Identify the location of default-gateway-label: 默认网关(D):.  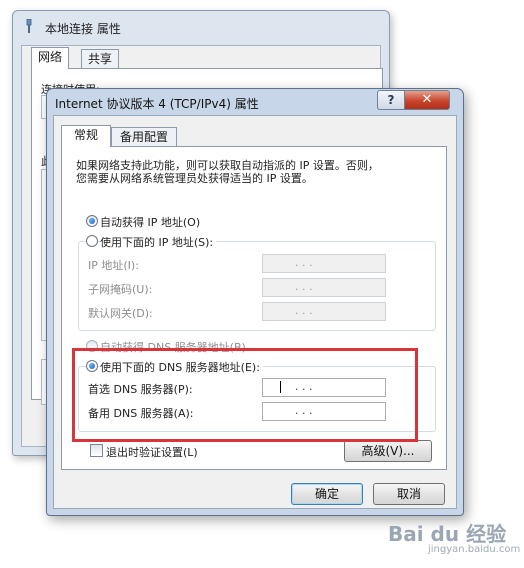
(120, 313).